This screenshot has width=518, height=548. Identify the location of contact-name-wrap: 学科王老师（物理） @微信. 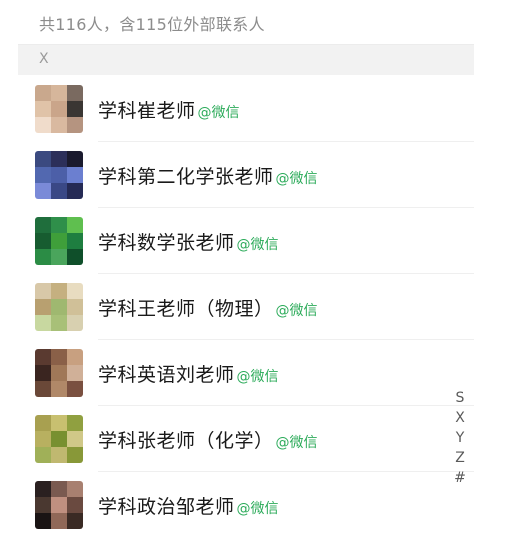
(208, 307).